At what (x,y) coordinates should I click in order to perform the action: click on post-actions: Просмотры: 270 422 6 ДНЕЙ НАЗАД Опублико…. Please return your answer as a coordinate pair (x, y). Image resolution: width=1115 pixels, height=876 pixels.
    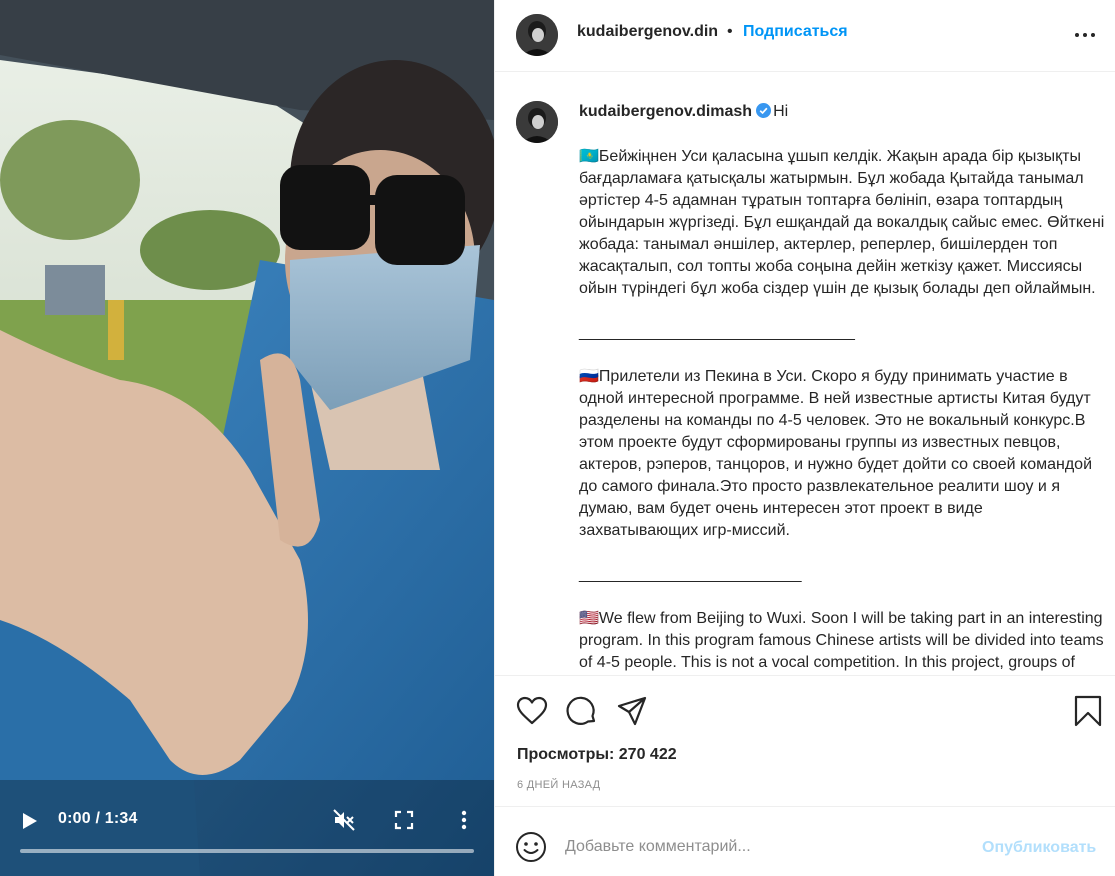
    Looking at the image, I should click on (805, 775).